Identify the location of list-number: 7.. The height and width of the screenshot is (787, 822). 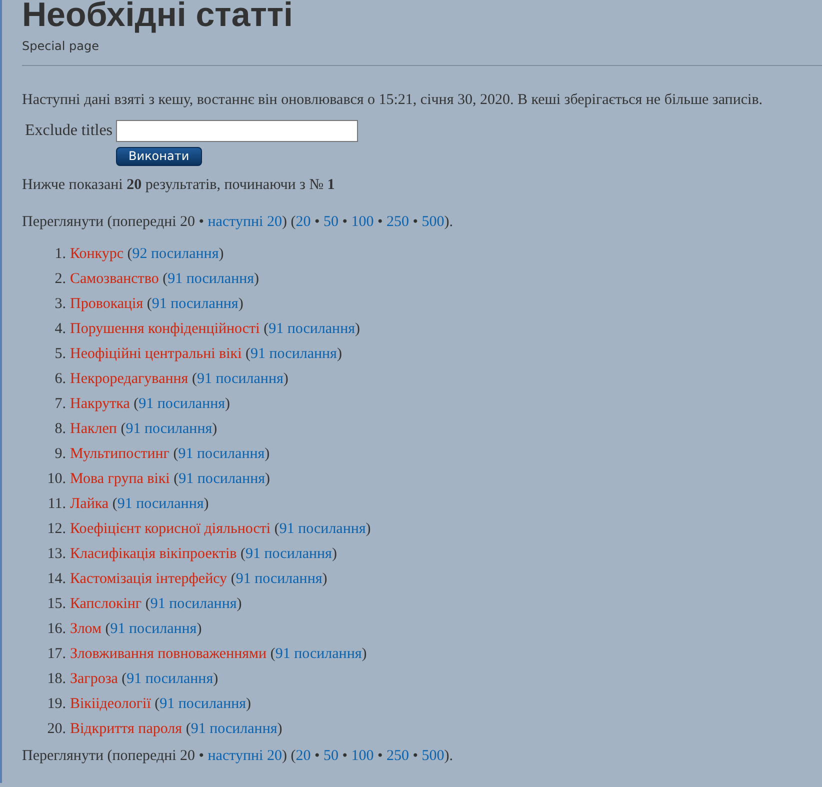
(60, 404).